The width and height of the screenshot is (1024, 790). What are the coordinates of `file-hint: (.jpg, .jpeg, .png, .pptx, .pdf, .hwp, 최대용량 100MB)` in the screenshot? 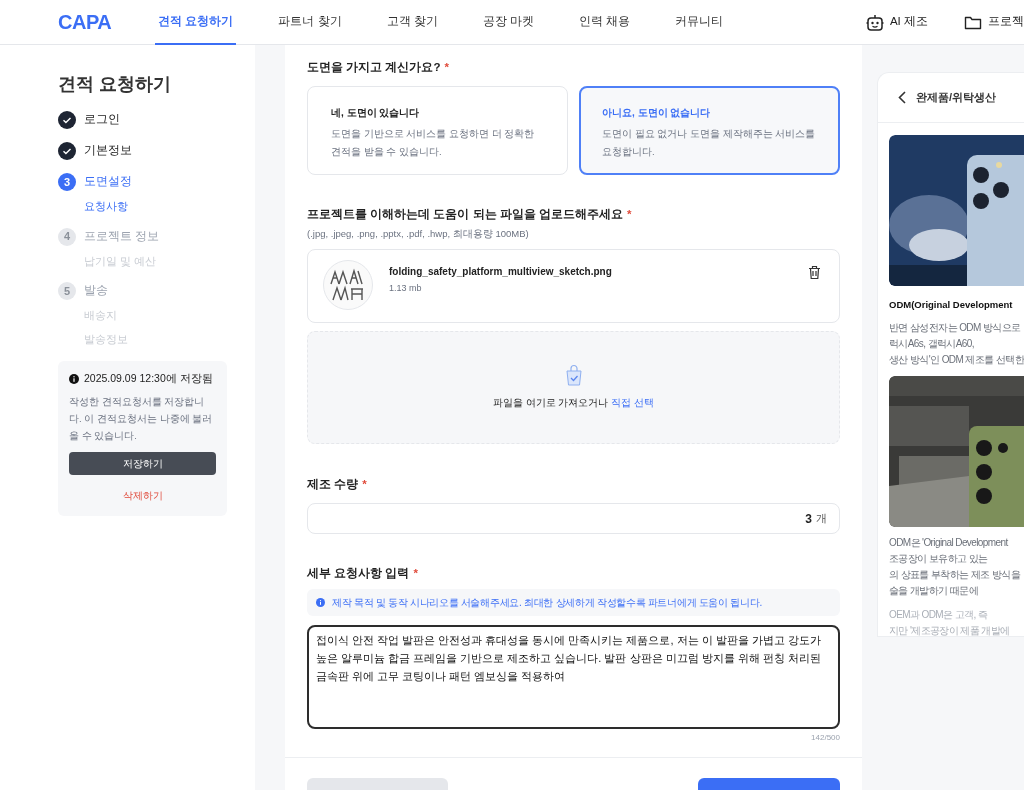 It's located at (418, 233).